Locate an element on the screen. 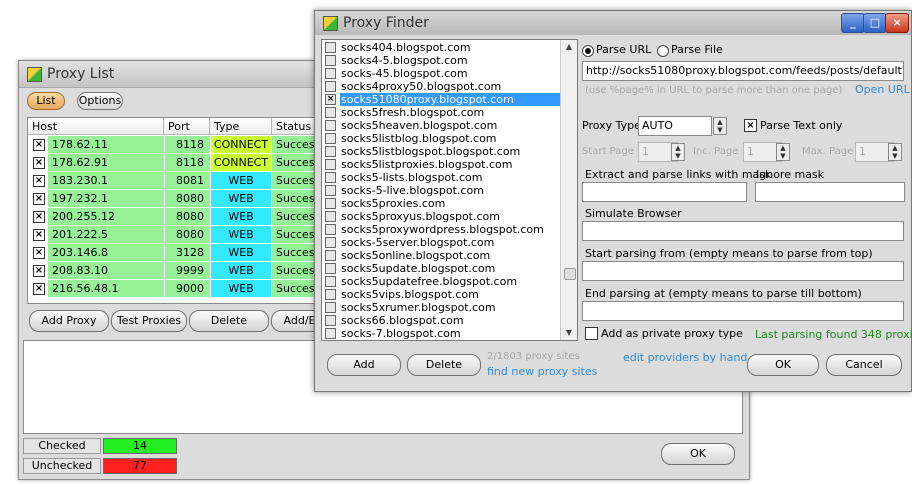  find-new-sites-link: find new proxy sites is located at coordinates (542, 371).